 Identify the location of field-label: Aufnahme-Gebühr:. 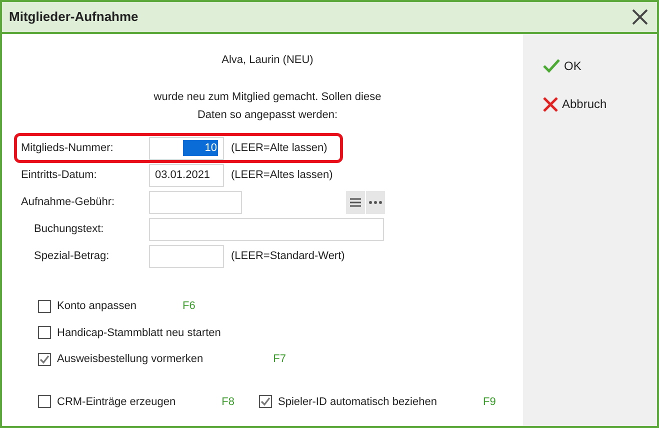
(68, 202).